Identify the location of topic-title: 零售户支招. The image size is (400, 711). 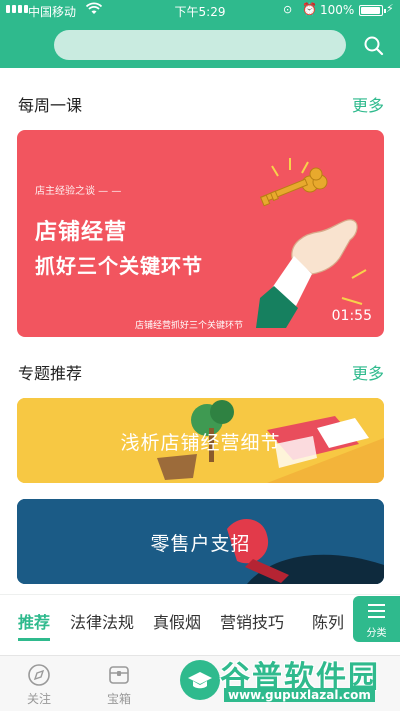
(200, 544).